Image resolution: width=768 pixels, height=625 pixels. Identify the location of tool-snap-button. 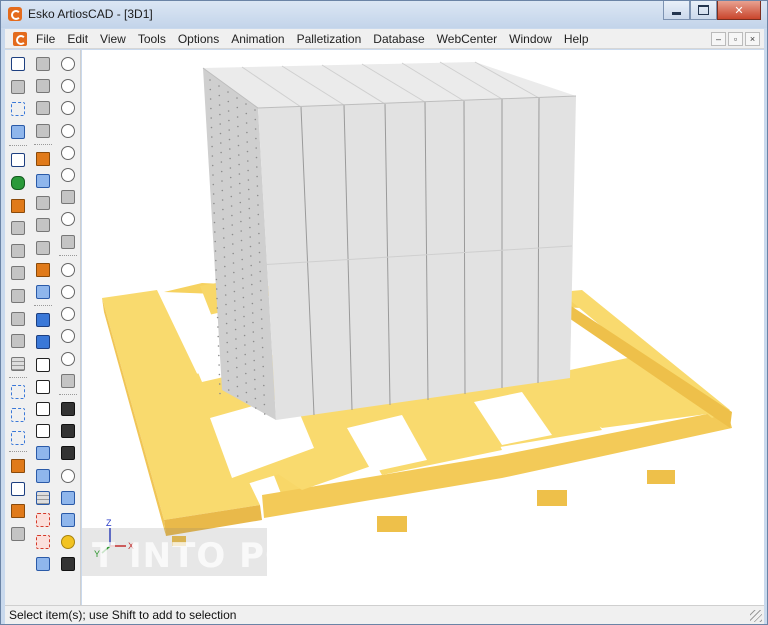
(18, 534).